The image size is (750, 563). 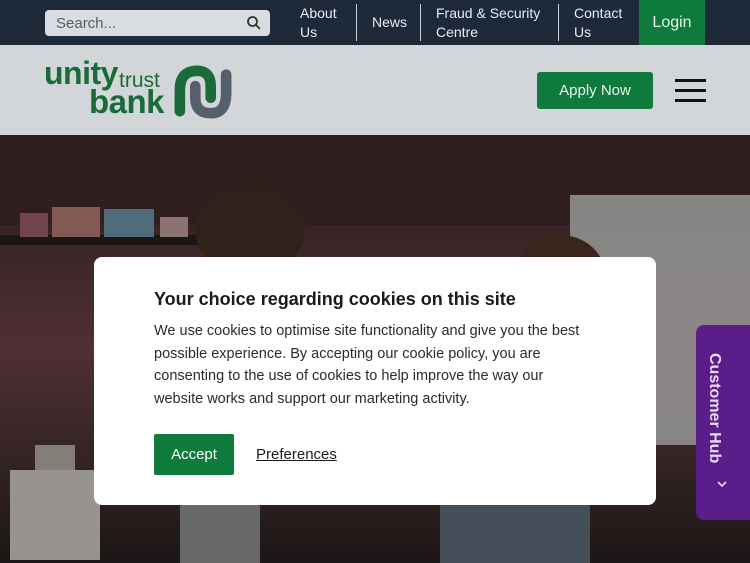 I want to click on search-icon, so click(x=254, y=23).